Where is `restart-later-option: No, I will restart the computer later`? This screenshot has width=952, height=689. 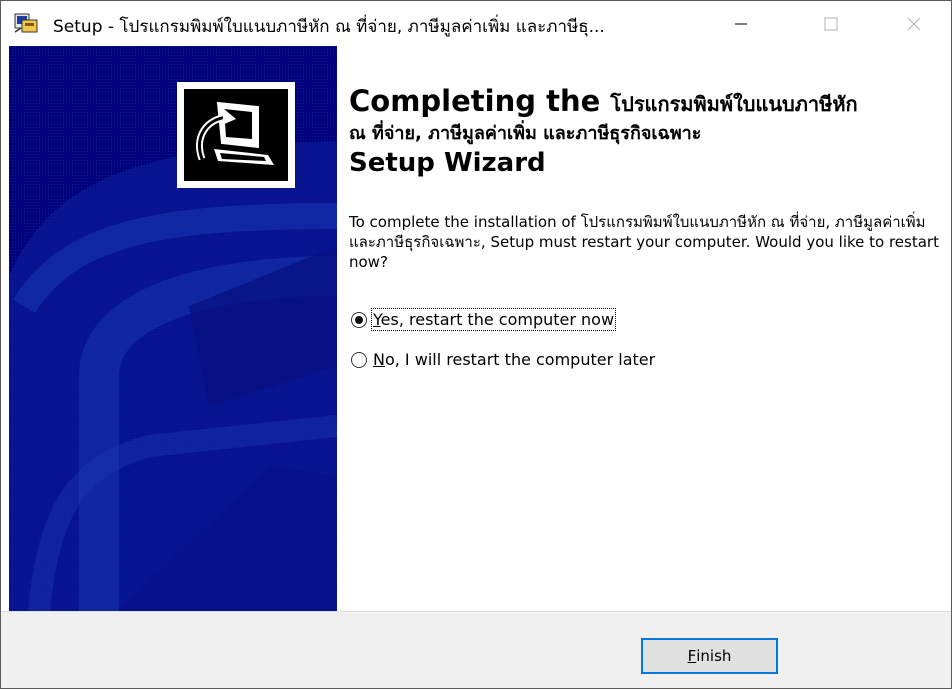
restart-later-option: No, I will restart the computer later is located at coordinates (503, 359).